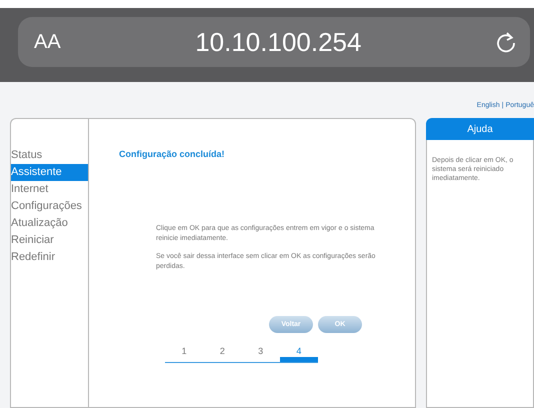  What do you see at coordinates (49, 172) in the screenshot?
I see `sidebar-item: Assistente` at bounding box center [49, 172].